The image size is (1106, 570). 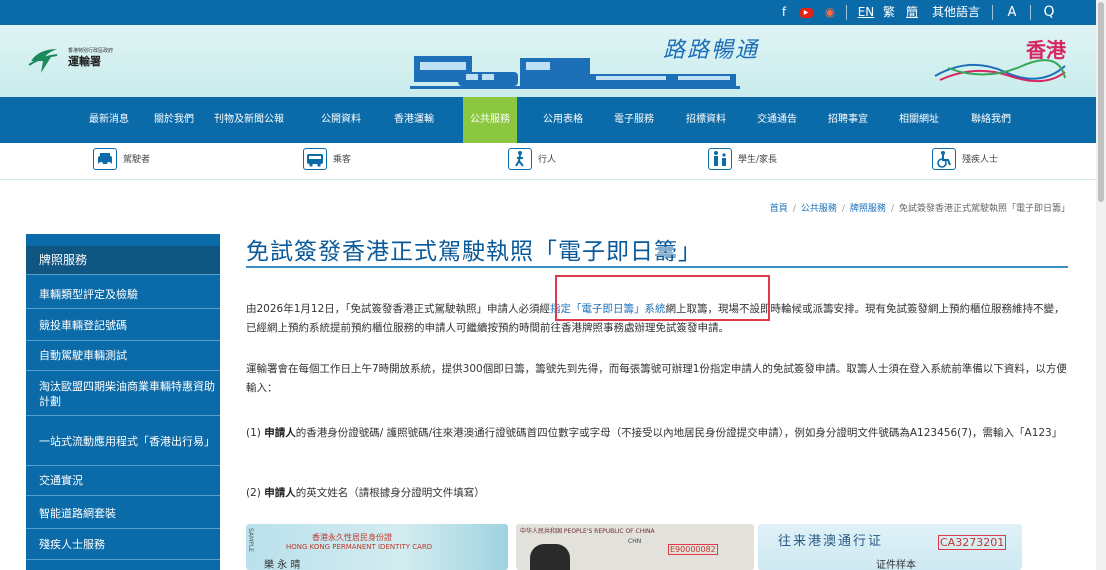 I want to click on subnav-passenger: 乘客, so click(x=342, y=158).